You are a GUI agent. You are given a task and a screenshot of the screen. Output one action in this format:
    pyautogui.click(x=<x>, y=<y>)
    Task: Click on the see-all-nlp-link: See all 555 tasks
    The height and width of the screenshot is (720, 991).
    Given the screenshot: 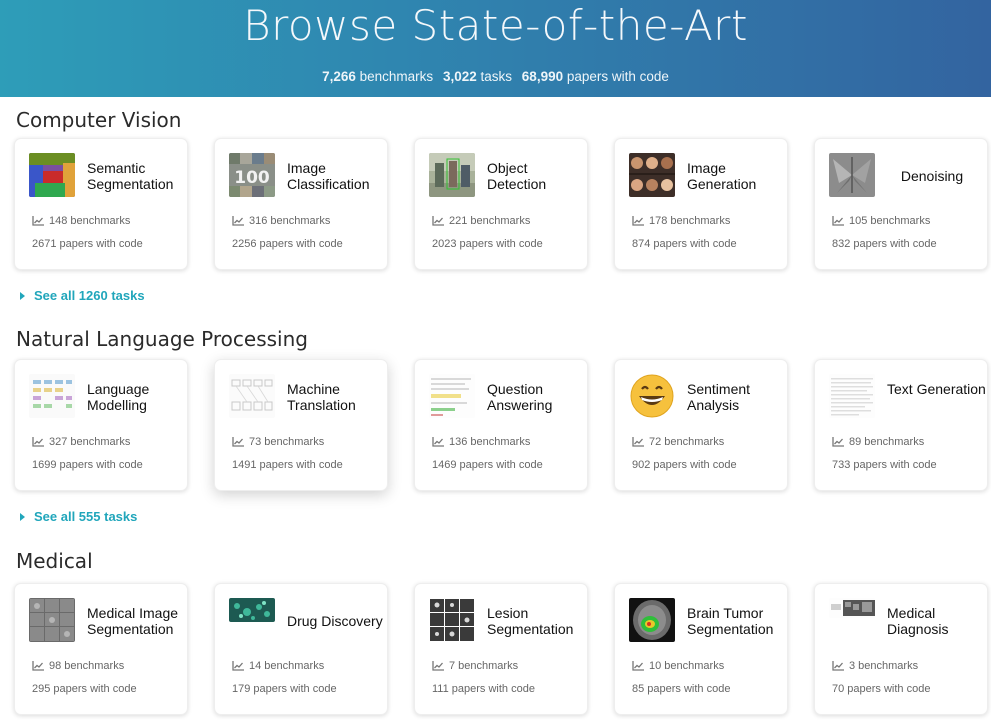 What is the action you would take?
    pyautogui.click(x=78, y=516)
    